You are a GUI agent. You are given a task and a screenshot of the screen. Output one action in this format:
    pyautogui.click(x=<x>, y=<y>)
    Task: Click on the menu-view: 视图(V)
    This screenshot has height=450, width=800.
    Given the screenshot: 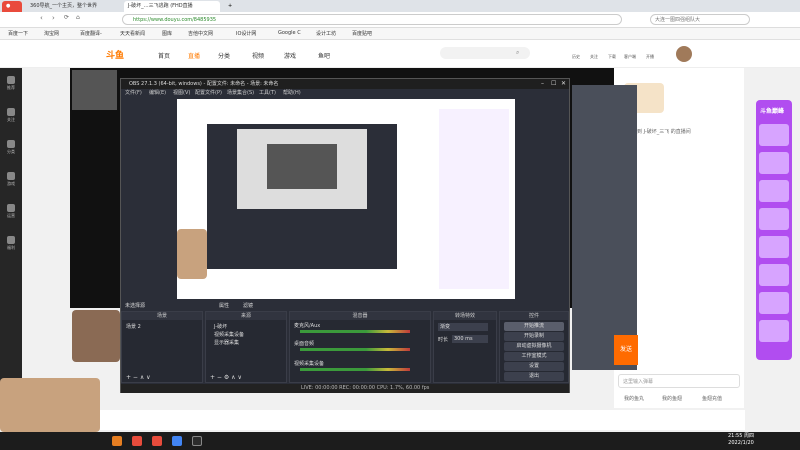 What is the action you would take?
    pyautogui.click(x=181, y=93)
    